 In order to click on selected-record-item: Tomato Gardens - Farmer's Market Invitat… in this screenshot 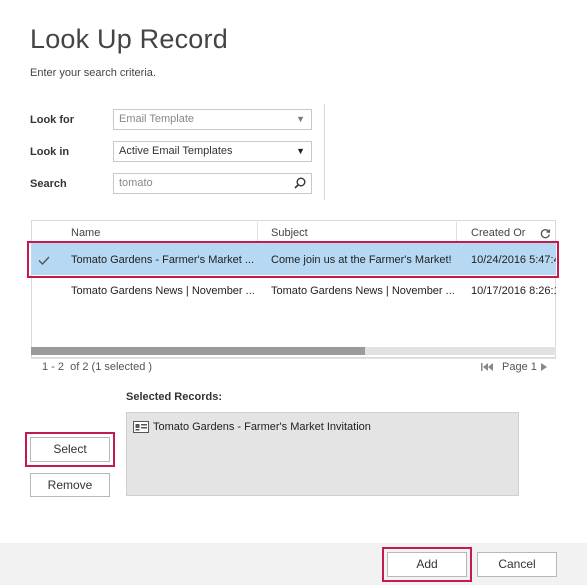, I will do `click(262, 427)`.